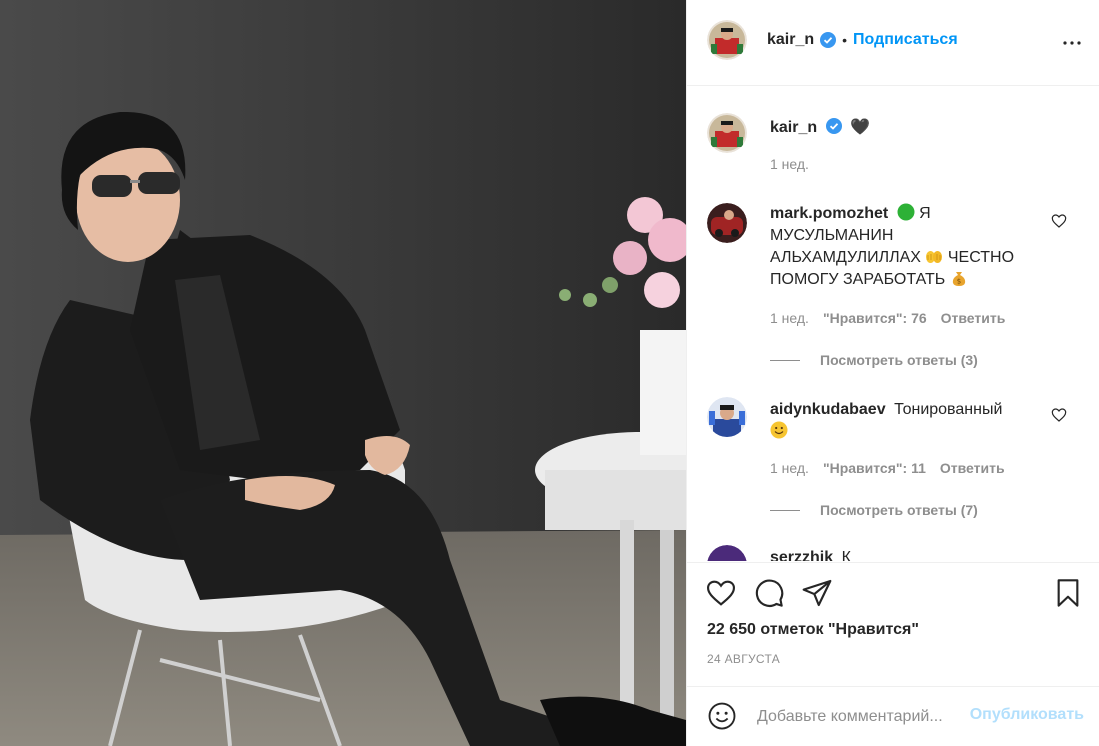 Image resolution: width=1099 pixels, height=746 pixels. What do you see at coordinates (828, 409) in the screenshot?
I see `comment-username: aidynkudabaev` at bounding box center [828, 409].